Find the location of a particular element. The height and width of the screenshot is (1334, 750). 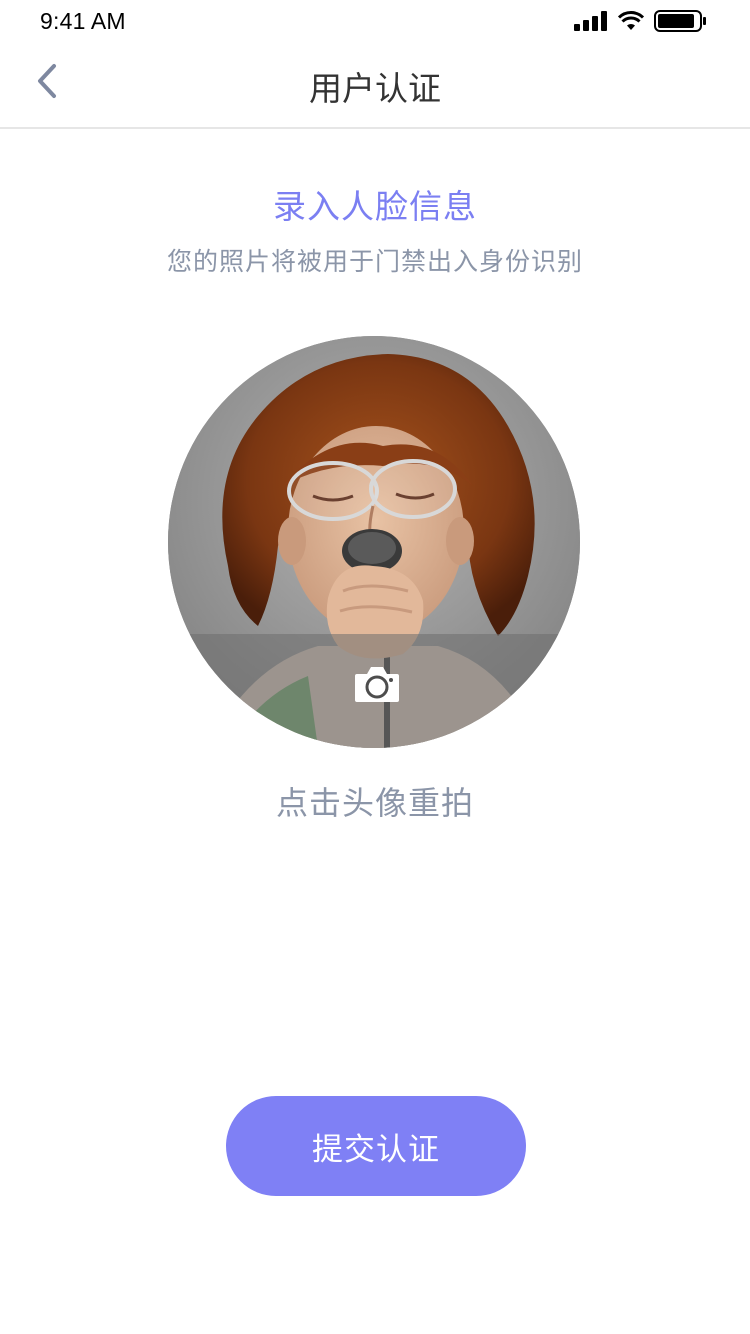

face-enroll-heading: 录入人脸信息 is located at coordinates (375, 206).